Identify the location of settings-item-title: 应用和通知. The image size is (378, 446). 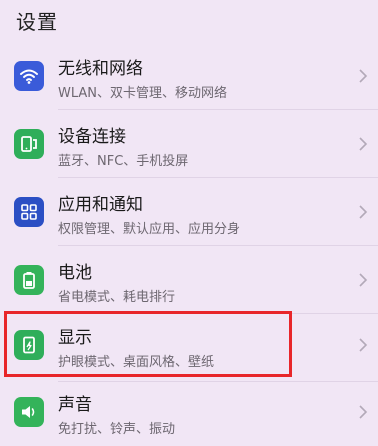
(100, 205).